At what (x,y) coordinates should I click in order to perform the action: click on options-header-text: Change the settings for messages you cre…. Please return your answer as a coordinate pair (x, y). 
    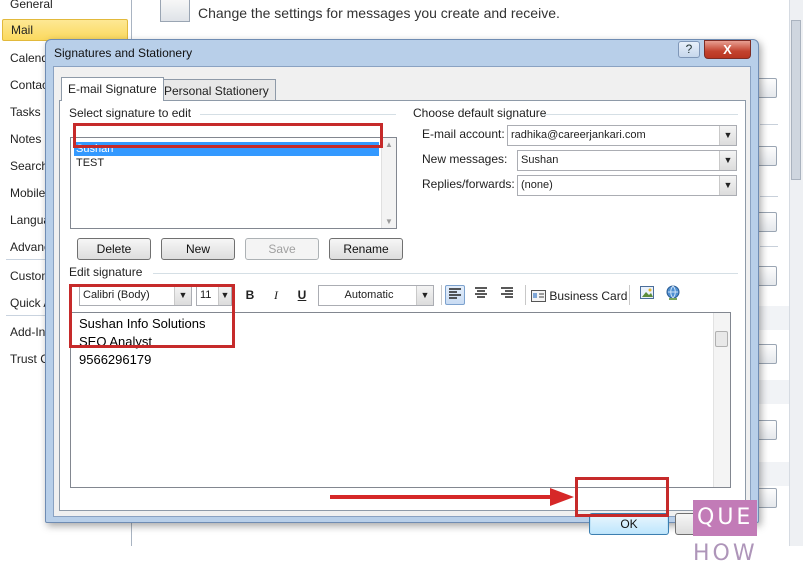
    Looking at the image, I should click on (379, 13).